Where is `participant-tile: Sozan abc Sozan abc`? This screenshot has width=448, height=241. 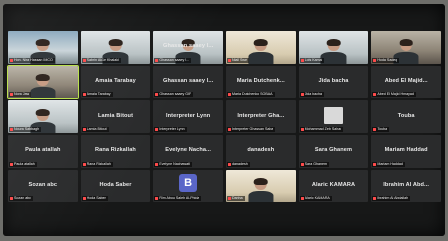 participant-tile: Sozan abc Sozan abc is located at coordinates (43, 186).